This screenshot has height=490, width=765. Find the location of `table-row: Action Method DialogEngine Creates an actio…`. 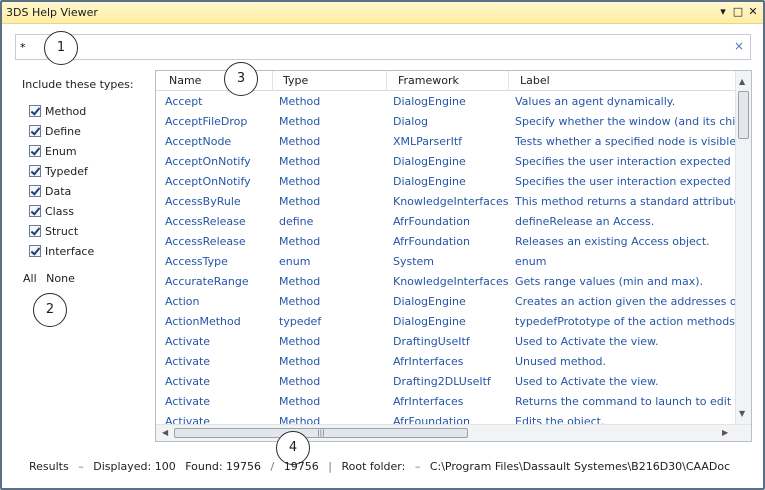

table-row: Action Method DialogEngine Creates an actio… is located at coordinates (446, 302).